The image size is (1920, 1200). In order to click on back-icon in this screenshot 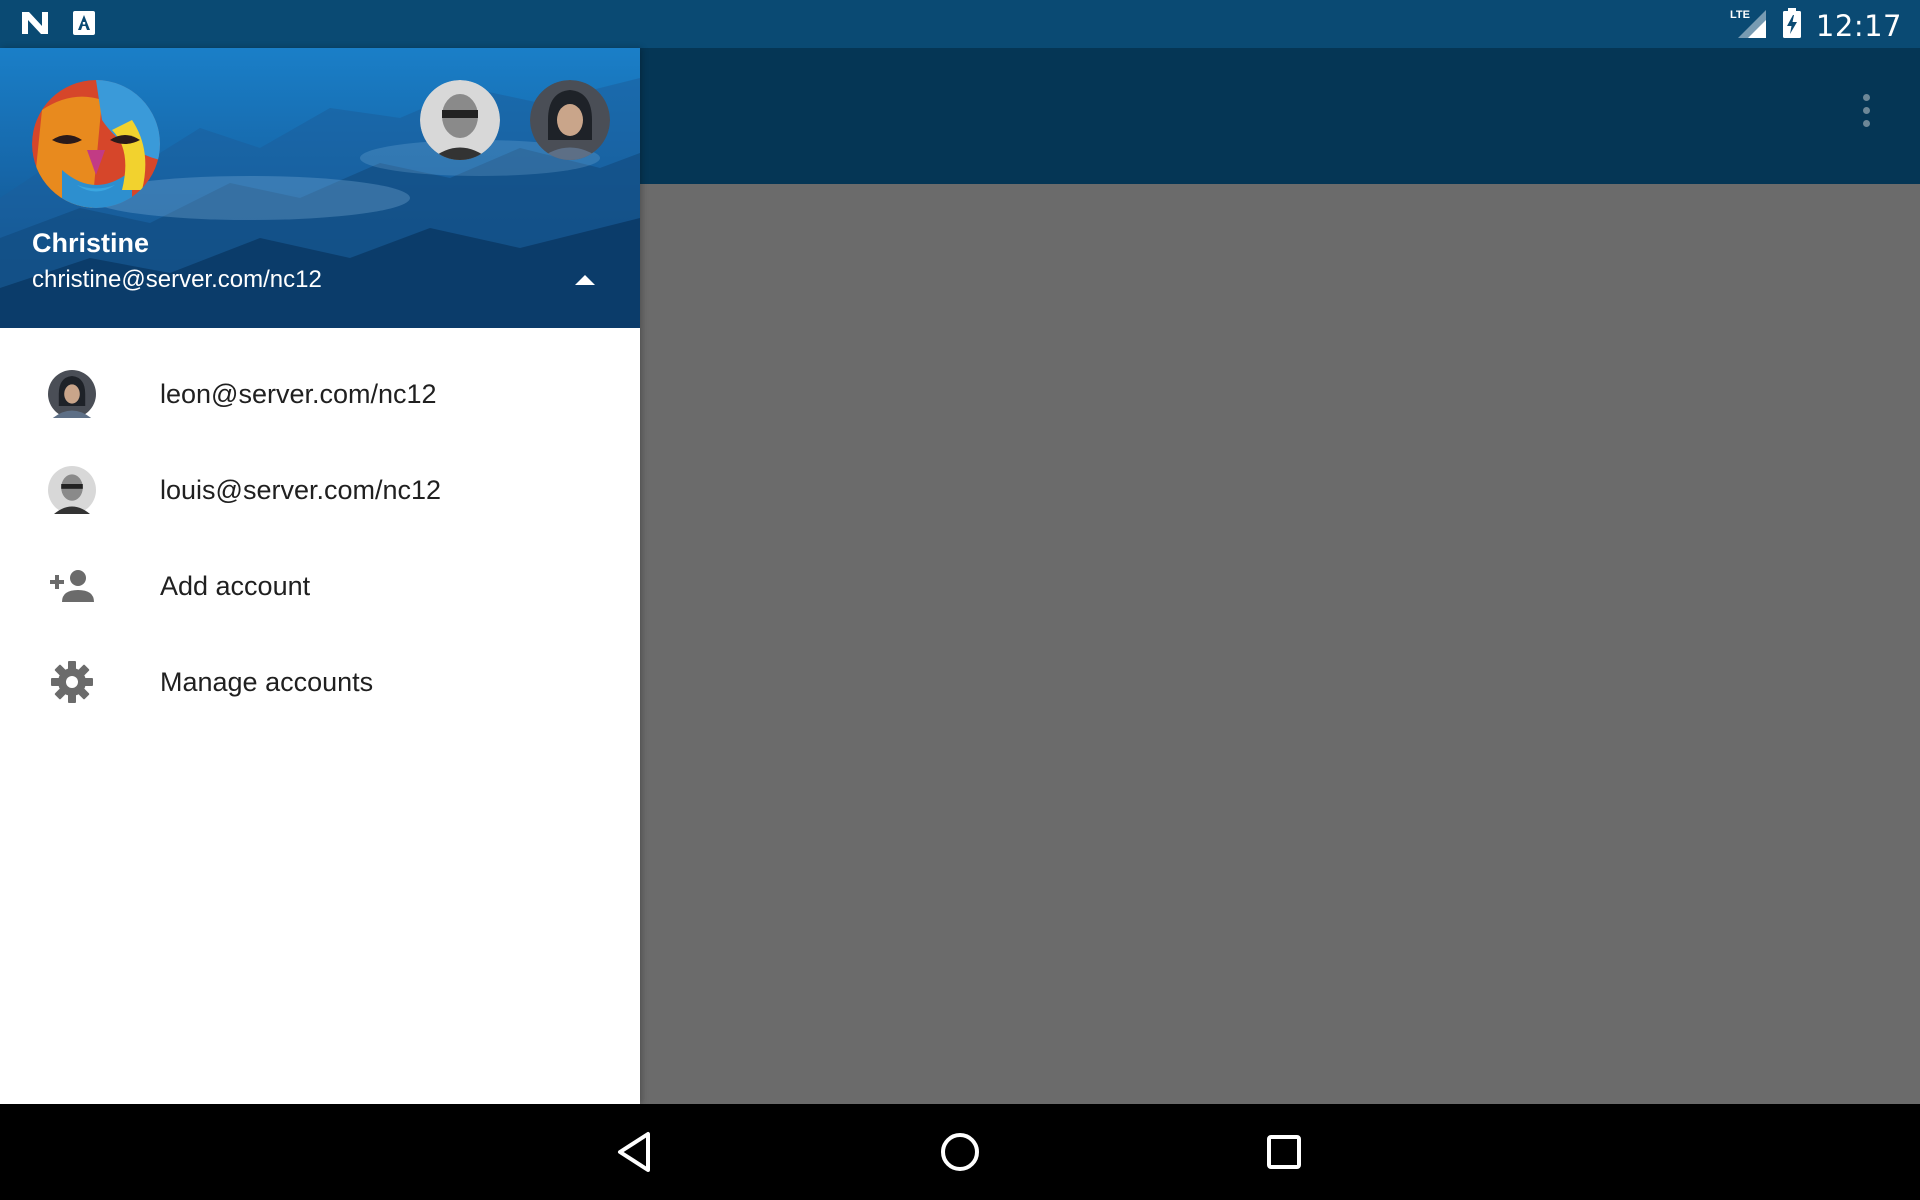, I will do `click(636, 1152)`.